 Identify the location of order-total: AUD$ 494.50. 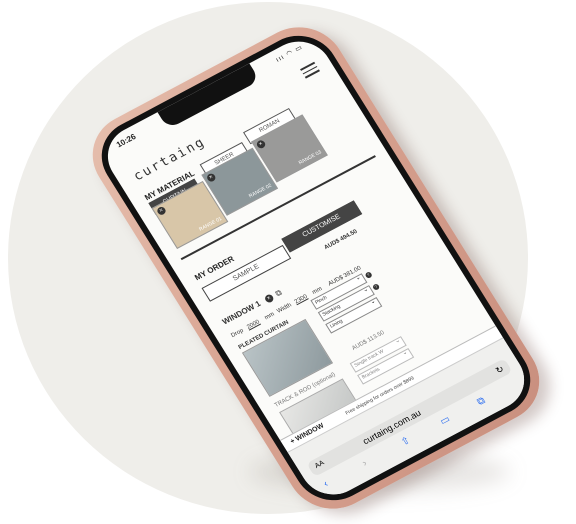
(341, 240).